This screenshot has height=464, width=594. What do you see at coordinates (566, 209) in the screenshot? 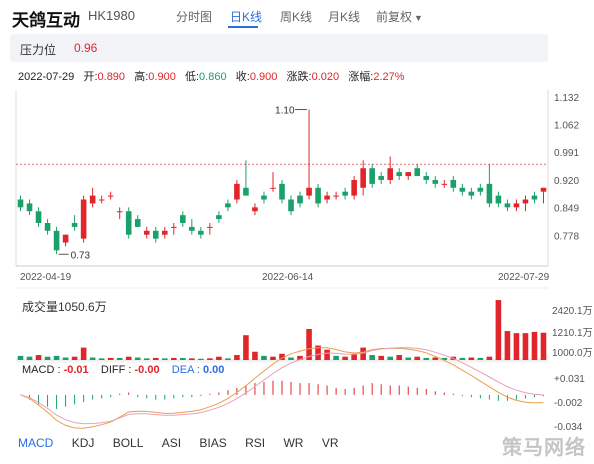
I see `y-tick-label: 0.849` at bounding box center [566, 209].